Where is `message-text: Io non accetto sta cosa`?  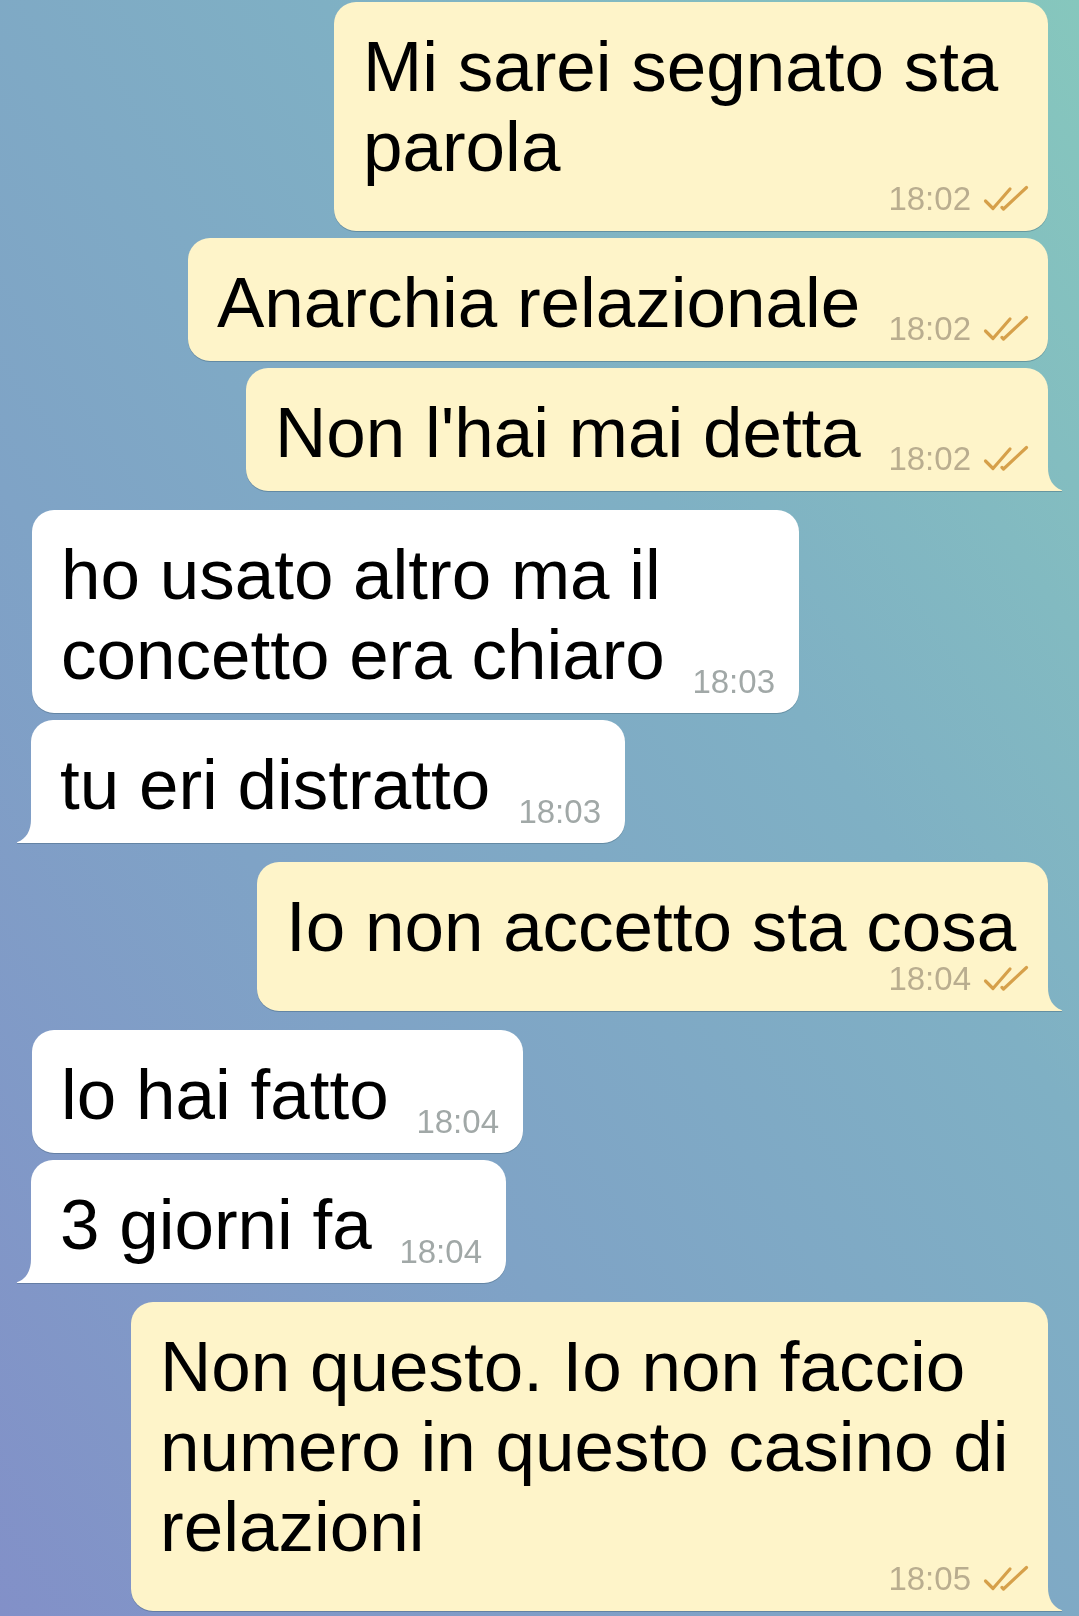
message-text: Io non accetto sta cosa is located at coordinates (651, 926).